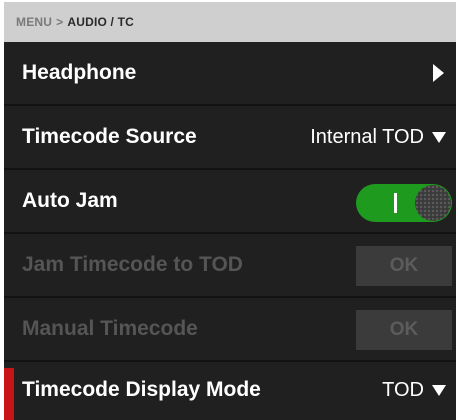  Describe the element at coordinates (438, 73) in the screenshot. I see `chevron-right-icon` at that location.